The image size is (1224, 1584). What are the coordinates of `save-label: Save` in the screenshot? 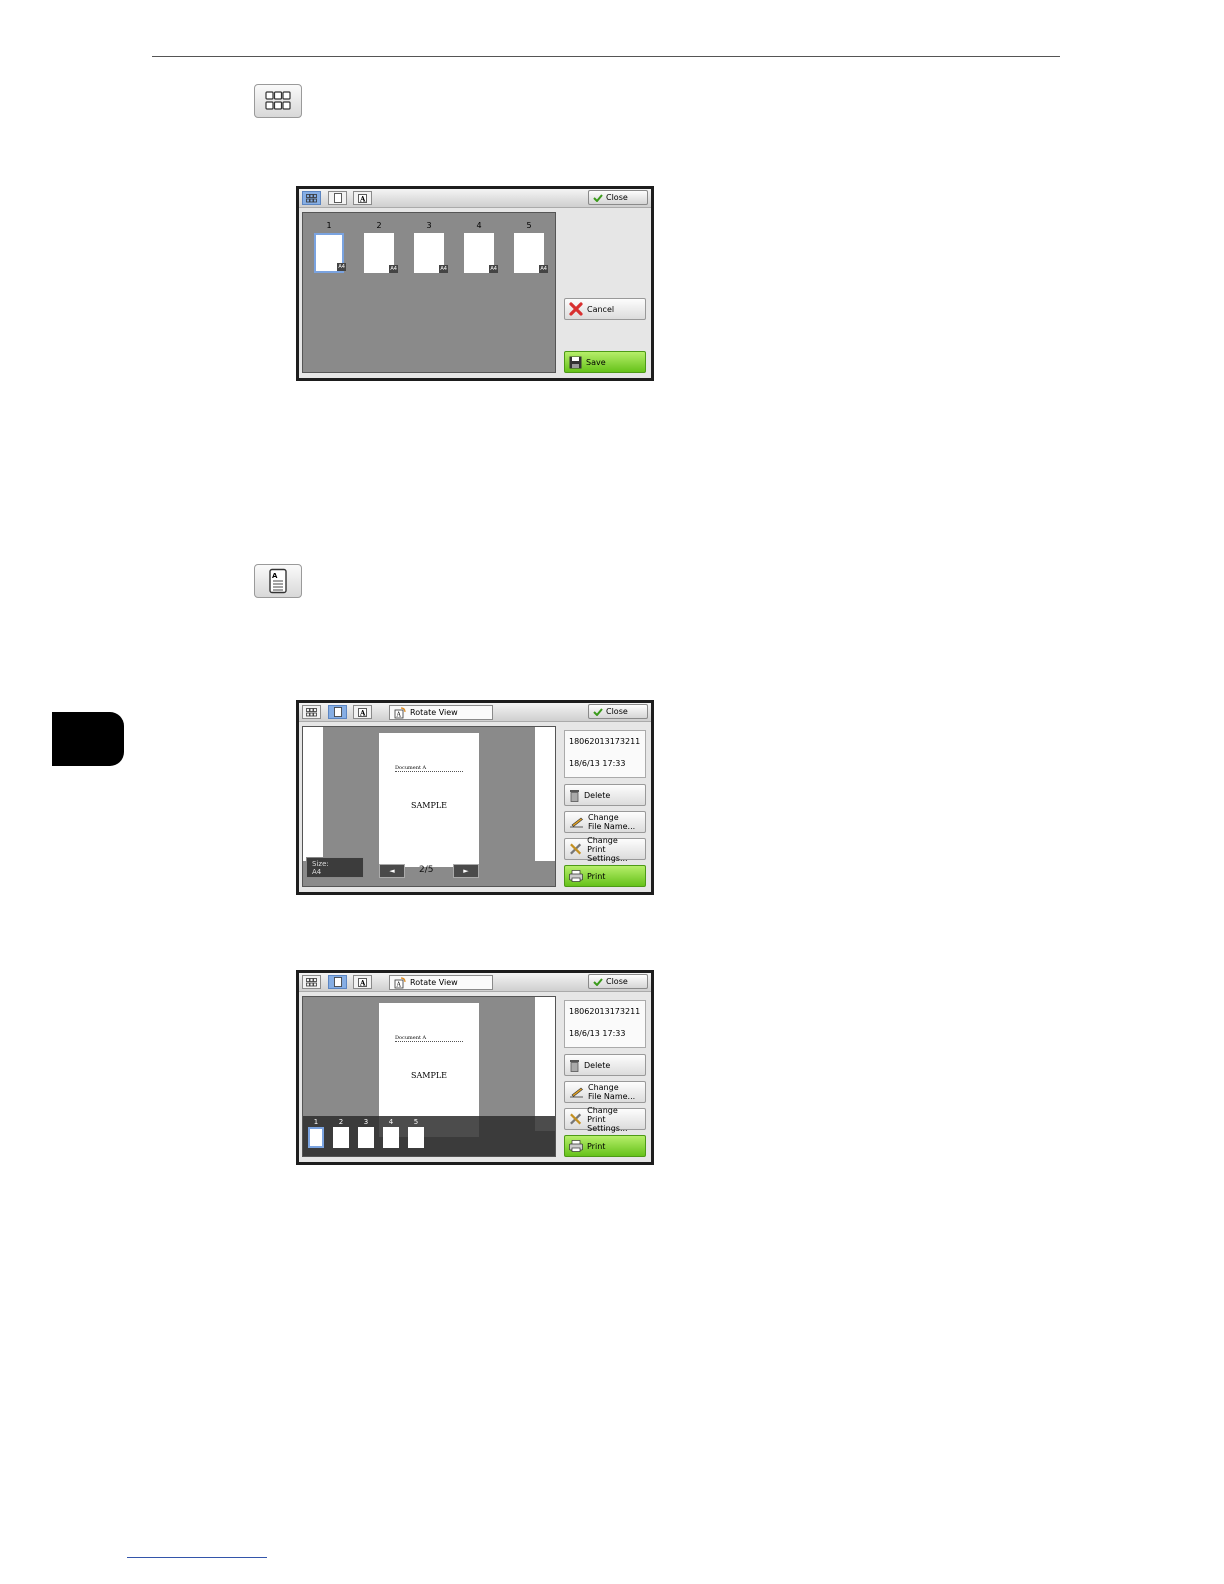 It's located at (596, 362).